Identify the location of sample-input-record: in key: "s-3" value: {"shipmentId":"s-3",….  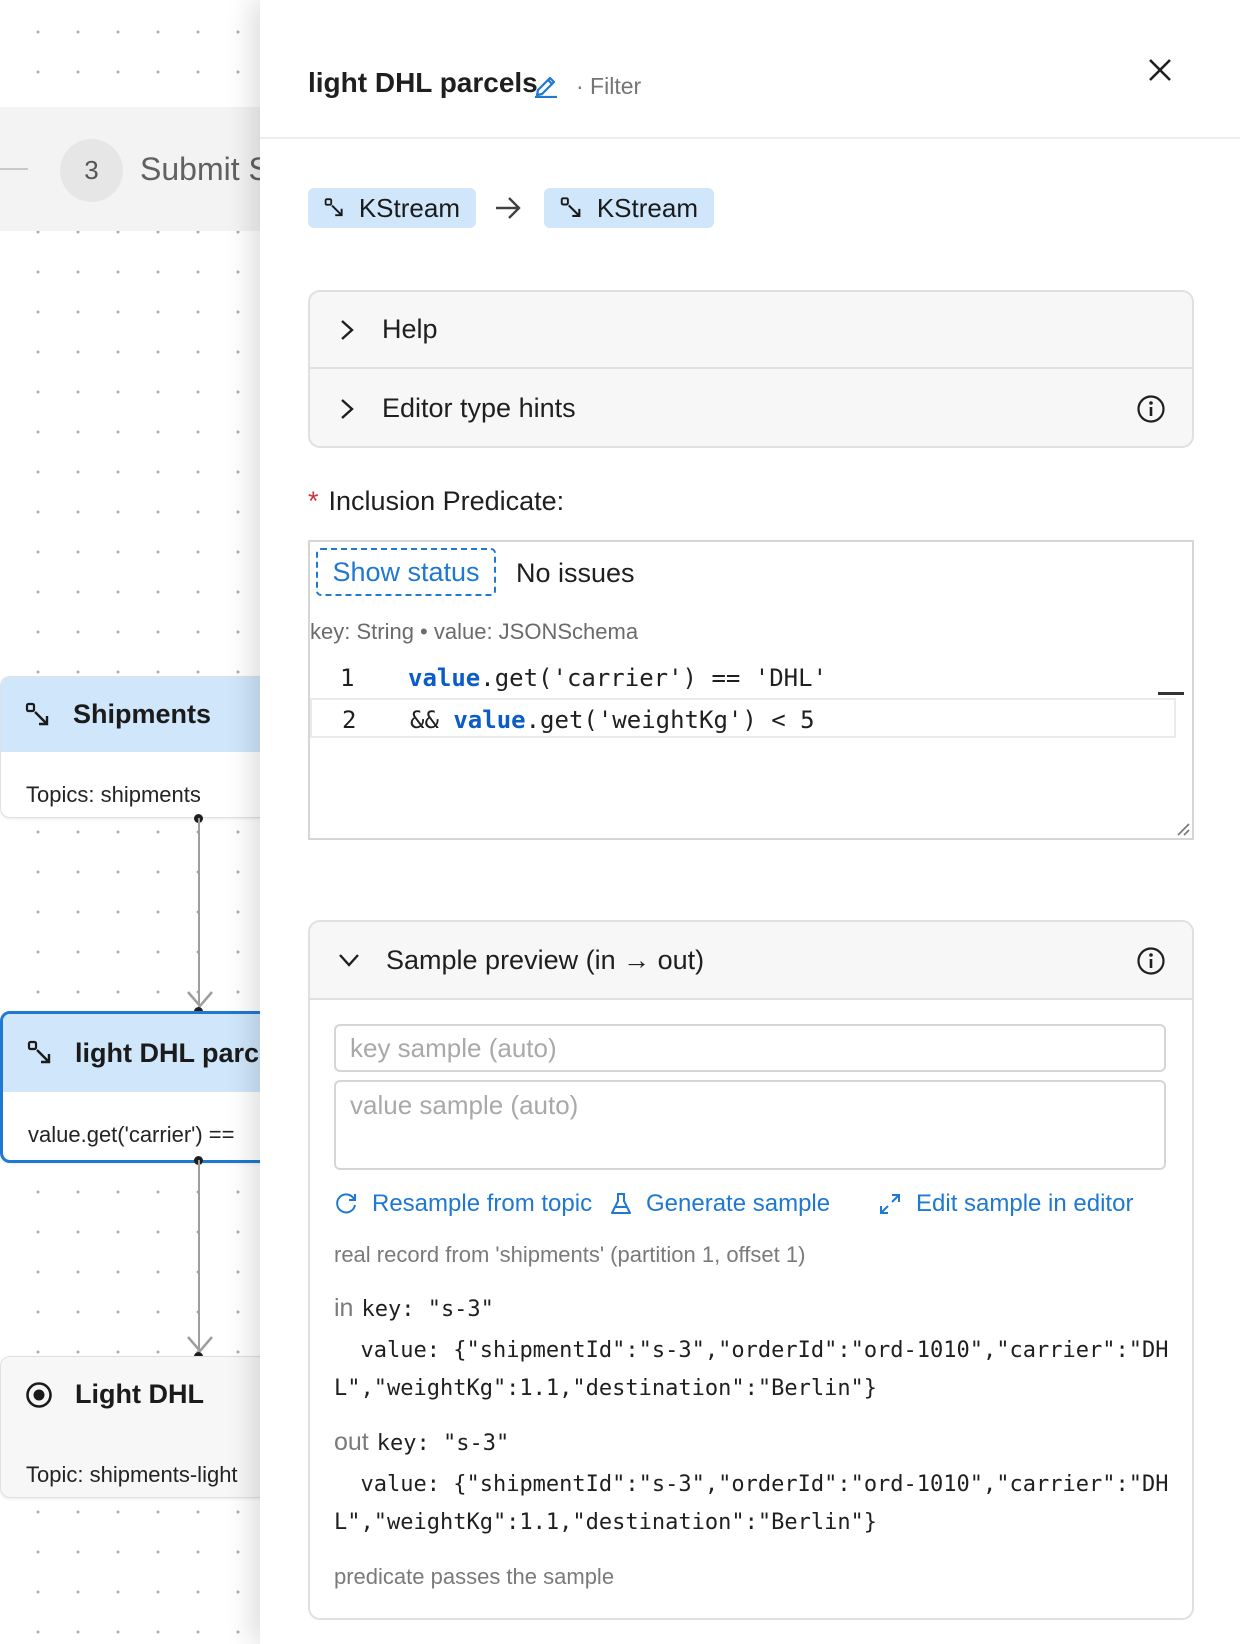
(754, 1348).